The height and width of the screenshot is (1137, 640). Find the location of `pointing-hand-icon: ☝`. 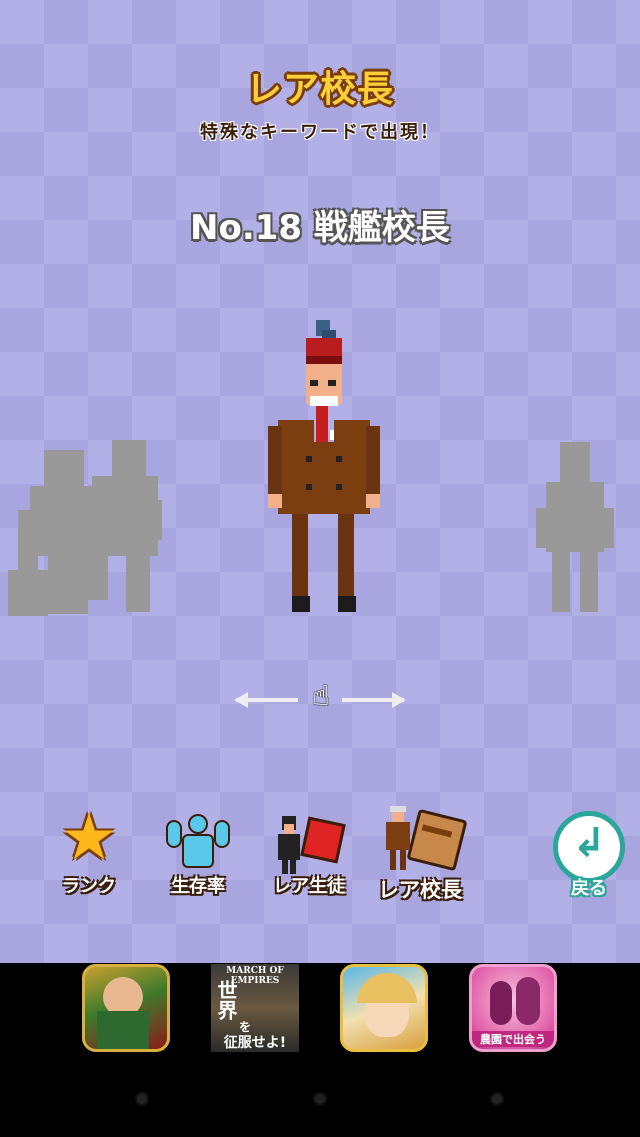

pointing-hand-icon: ☝ is located at coordinates (321, 695).